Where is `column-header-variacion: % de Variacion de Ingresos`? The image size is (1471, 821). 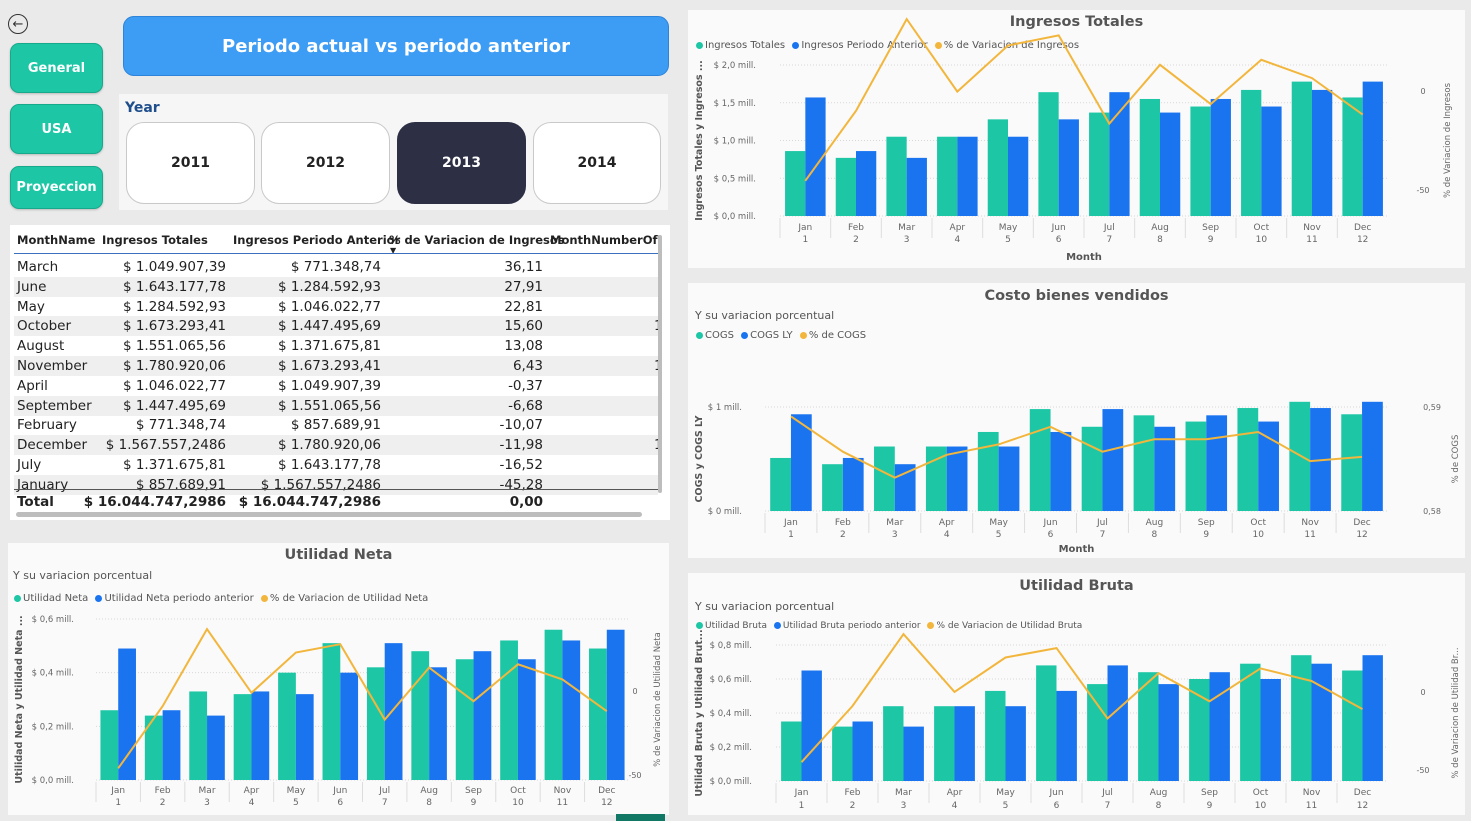
column-header-variacion: % de Variacion de Ingresos is located at coordinates (477, 240).